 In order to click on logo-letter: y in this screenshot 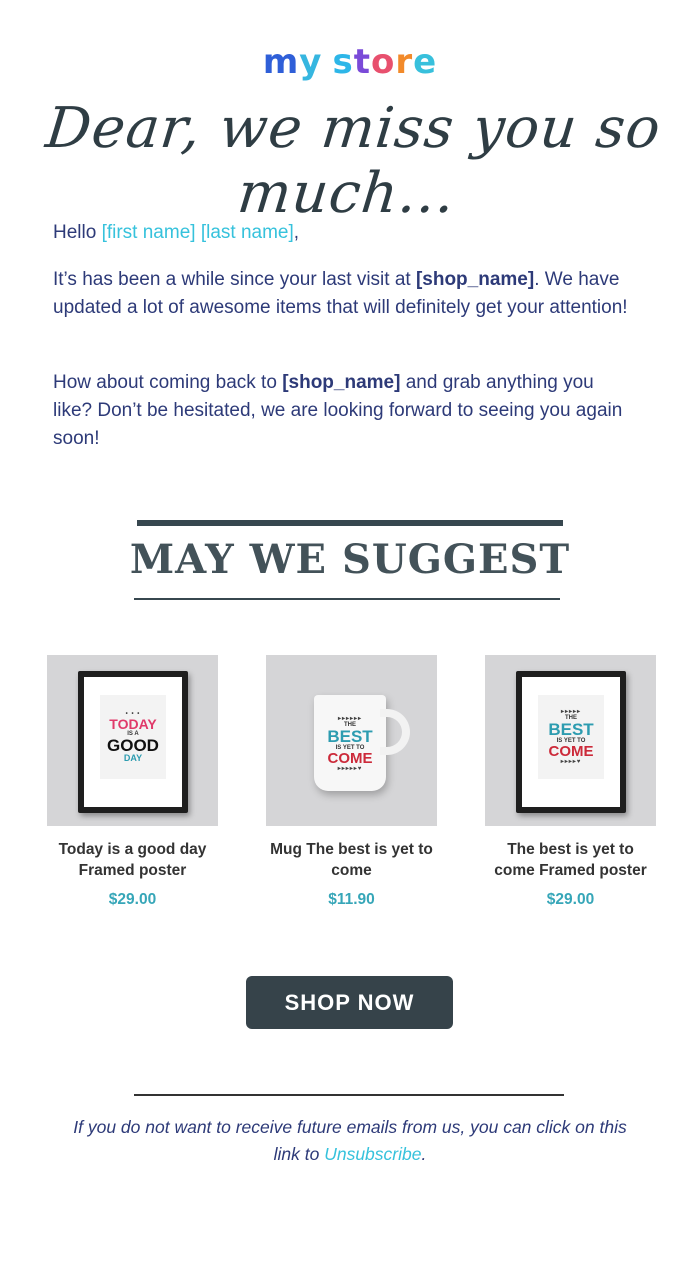, I will do `click(311, 62)`.